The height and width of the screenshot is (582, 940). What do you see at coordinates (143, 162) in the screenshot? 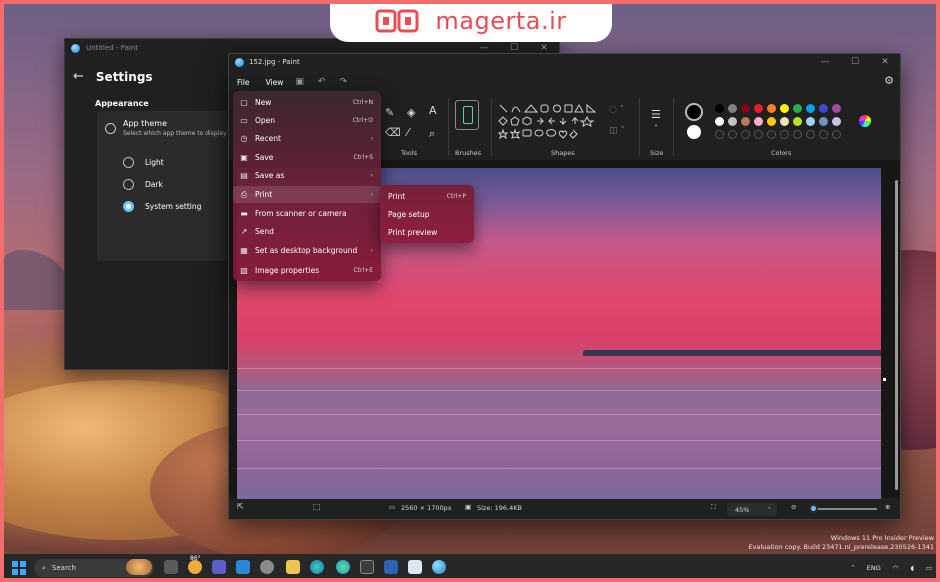
I see `theme-option-light: Light` at bounding box center [143, 162].